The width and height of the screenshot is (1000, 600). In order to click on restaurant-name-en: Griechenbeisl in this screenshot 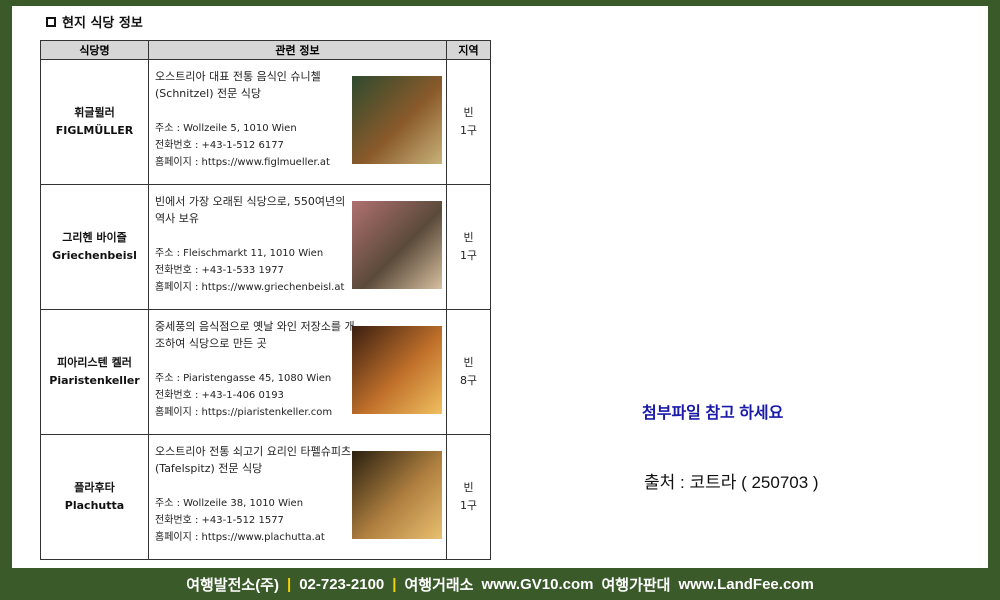, I will do `click(94, 255)`.